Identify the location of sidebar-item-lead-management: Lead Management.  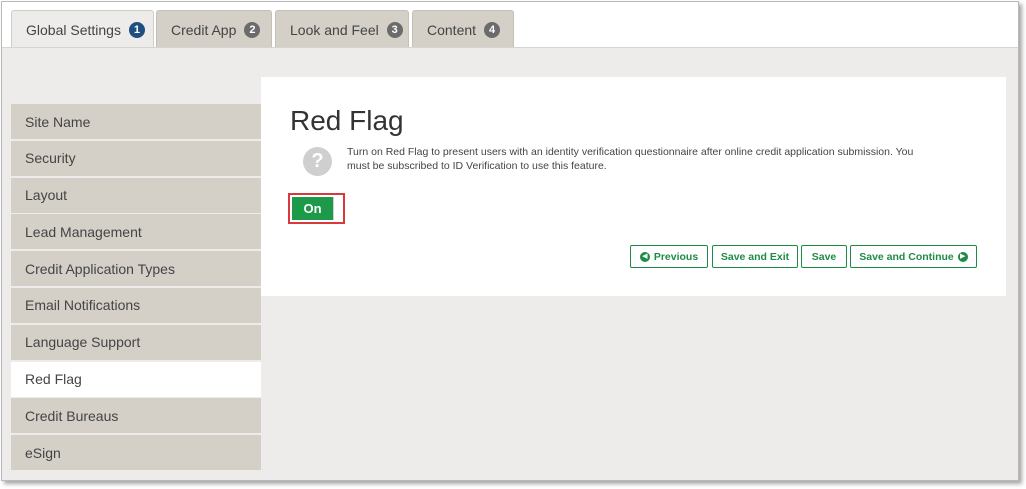
(136, 232).